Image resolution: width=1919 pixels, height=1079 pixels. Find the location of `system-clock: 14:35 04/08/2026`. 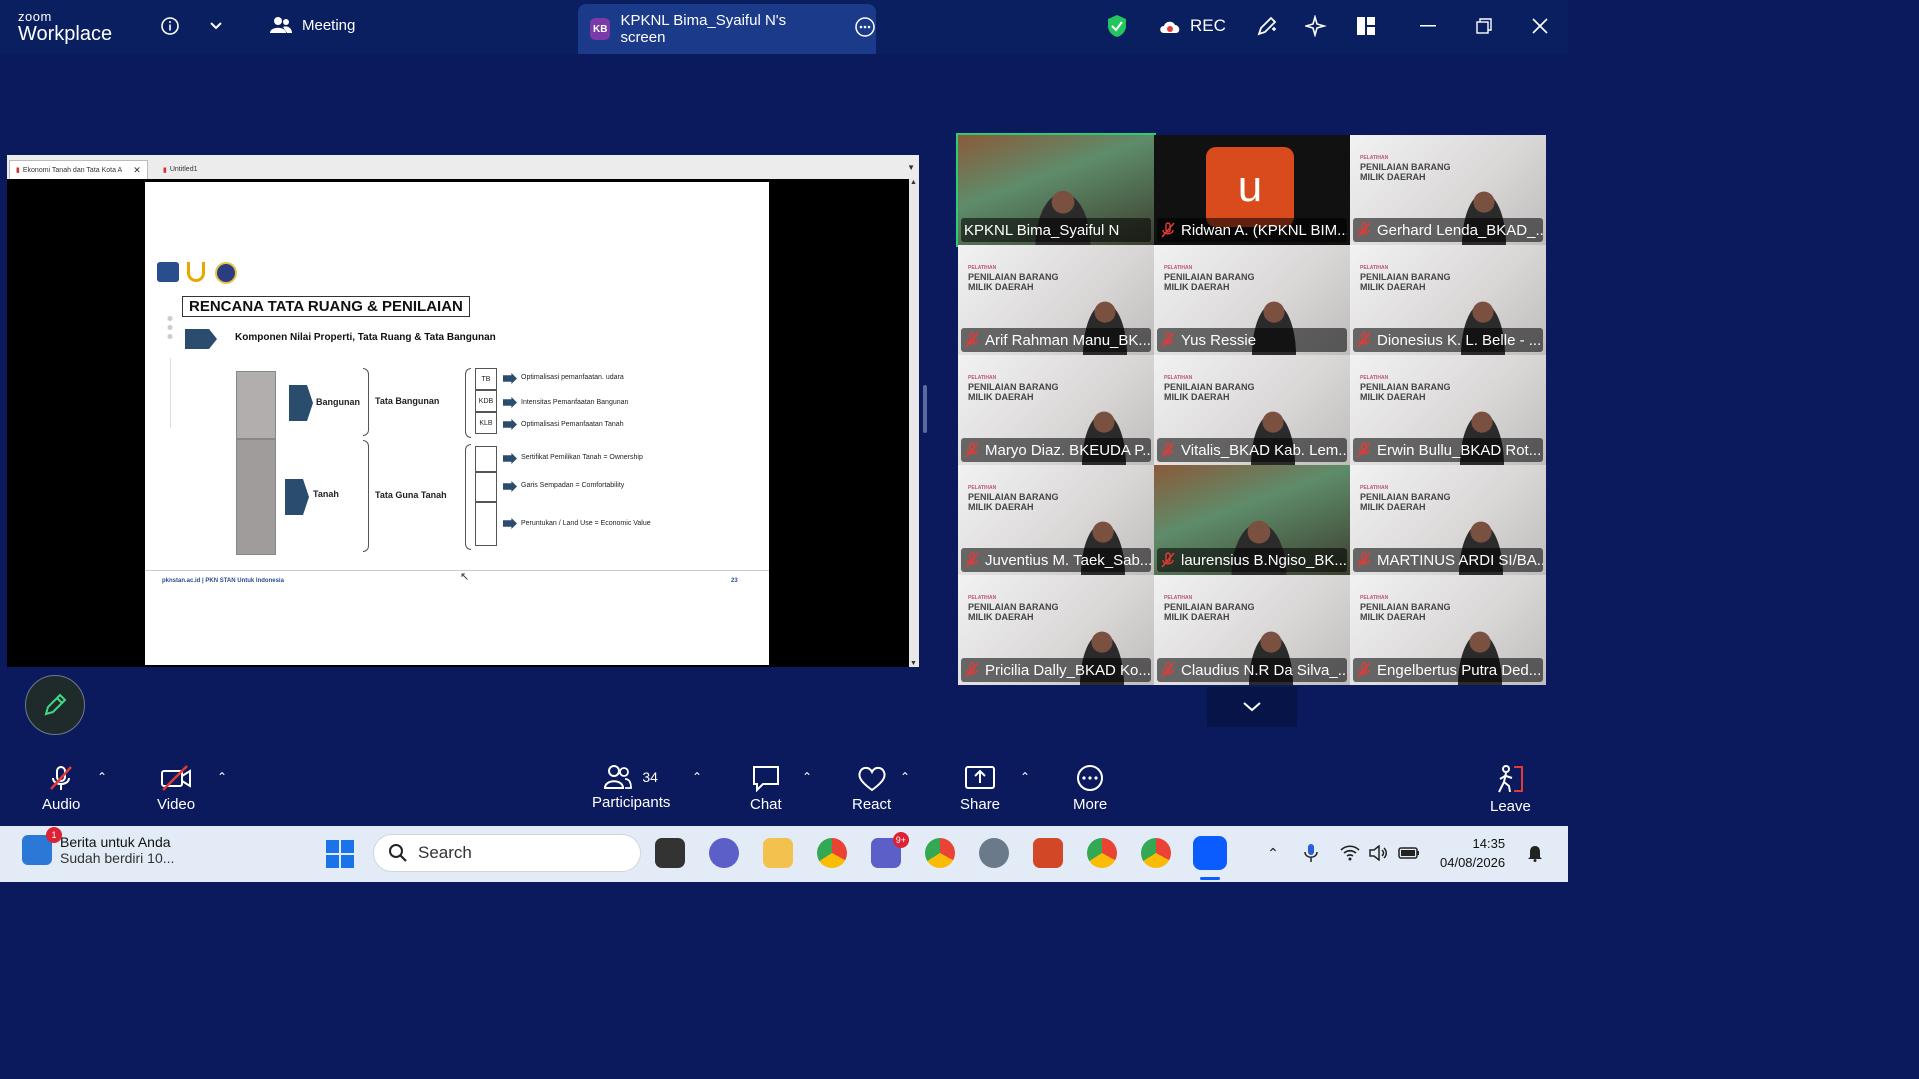

system-clock: 14:35 04/08/2026 is located at coordinates (1472, 853).